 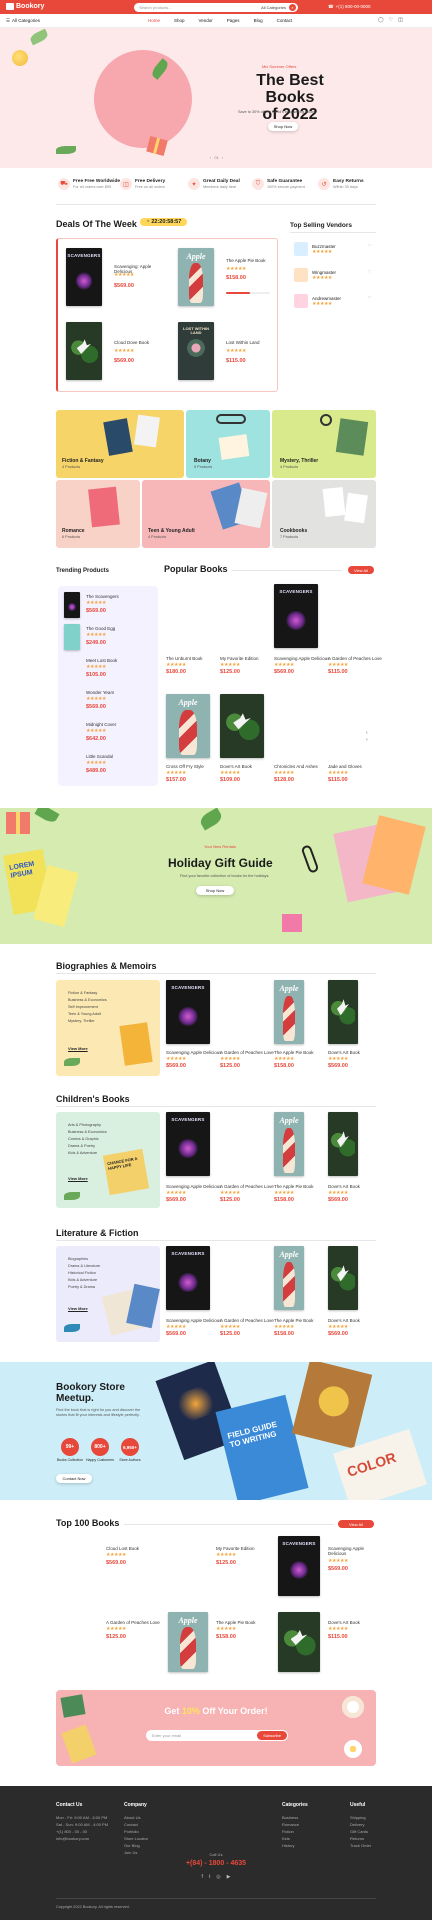 What do you see at coordinates (166, 1735) in the screenshot?
I see `email-input: Enter your email` at bounding box center [166, 1735].